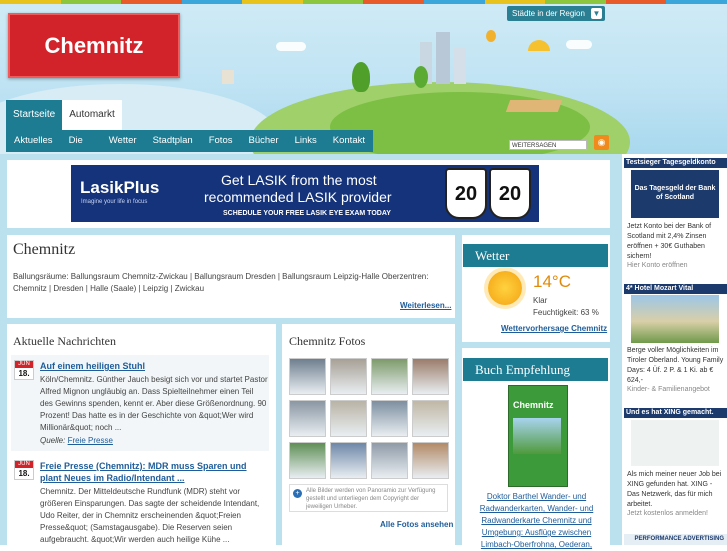  I want to click on news-title: Aktuelle Nachrichten, so click(64, 341).